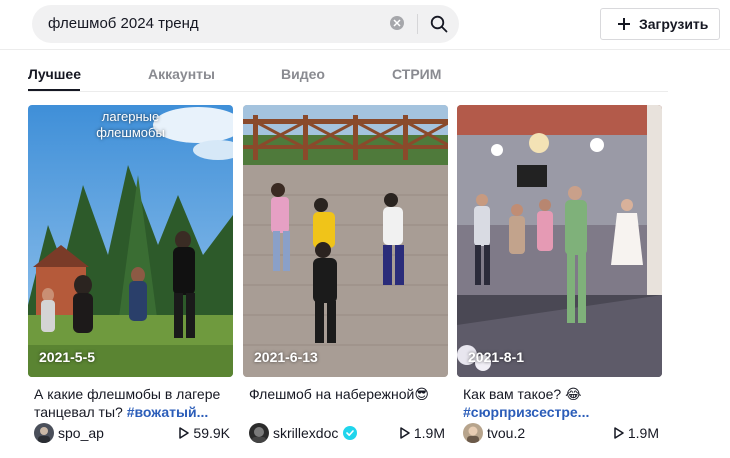  Describe the element at coordinates (286, 357) in the screenshot. I see `video-date: 2021-6-13` at that location.